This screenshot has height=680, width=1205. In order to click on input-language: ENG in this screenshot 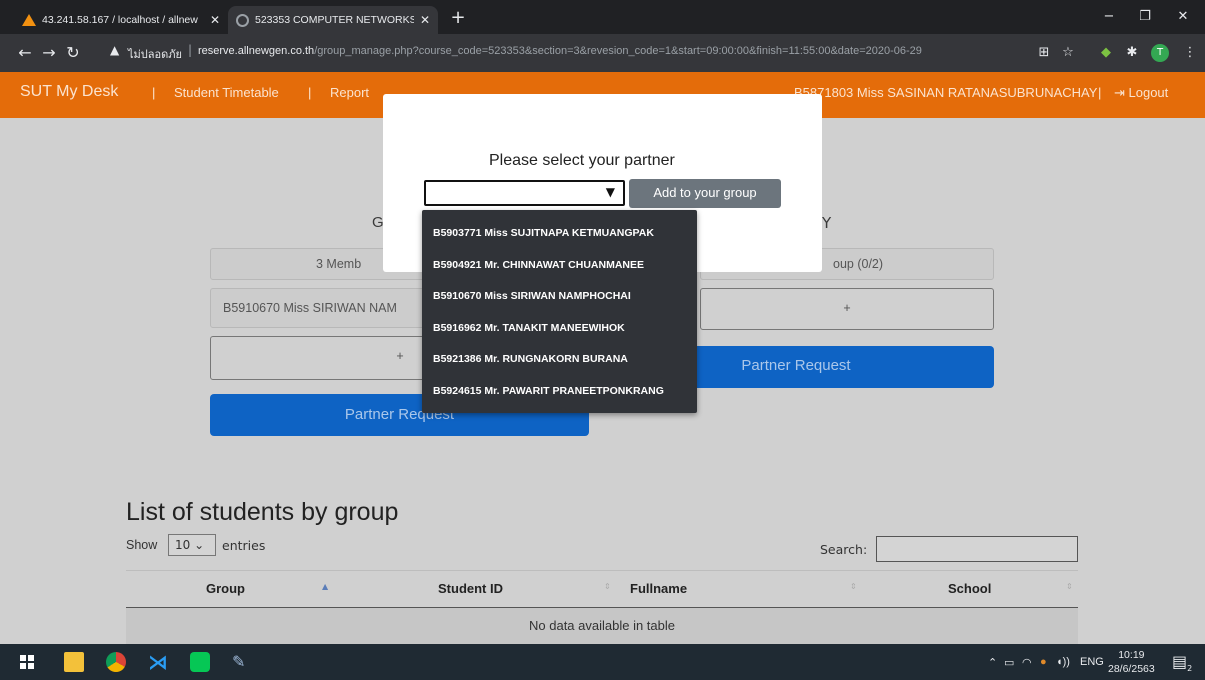, I will do `click(1092, 662)`.